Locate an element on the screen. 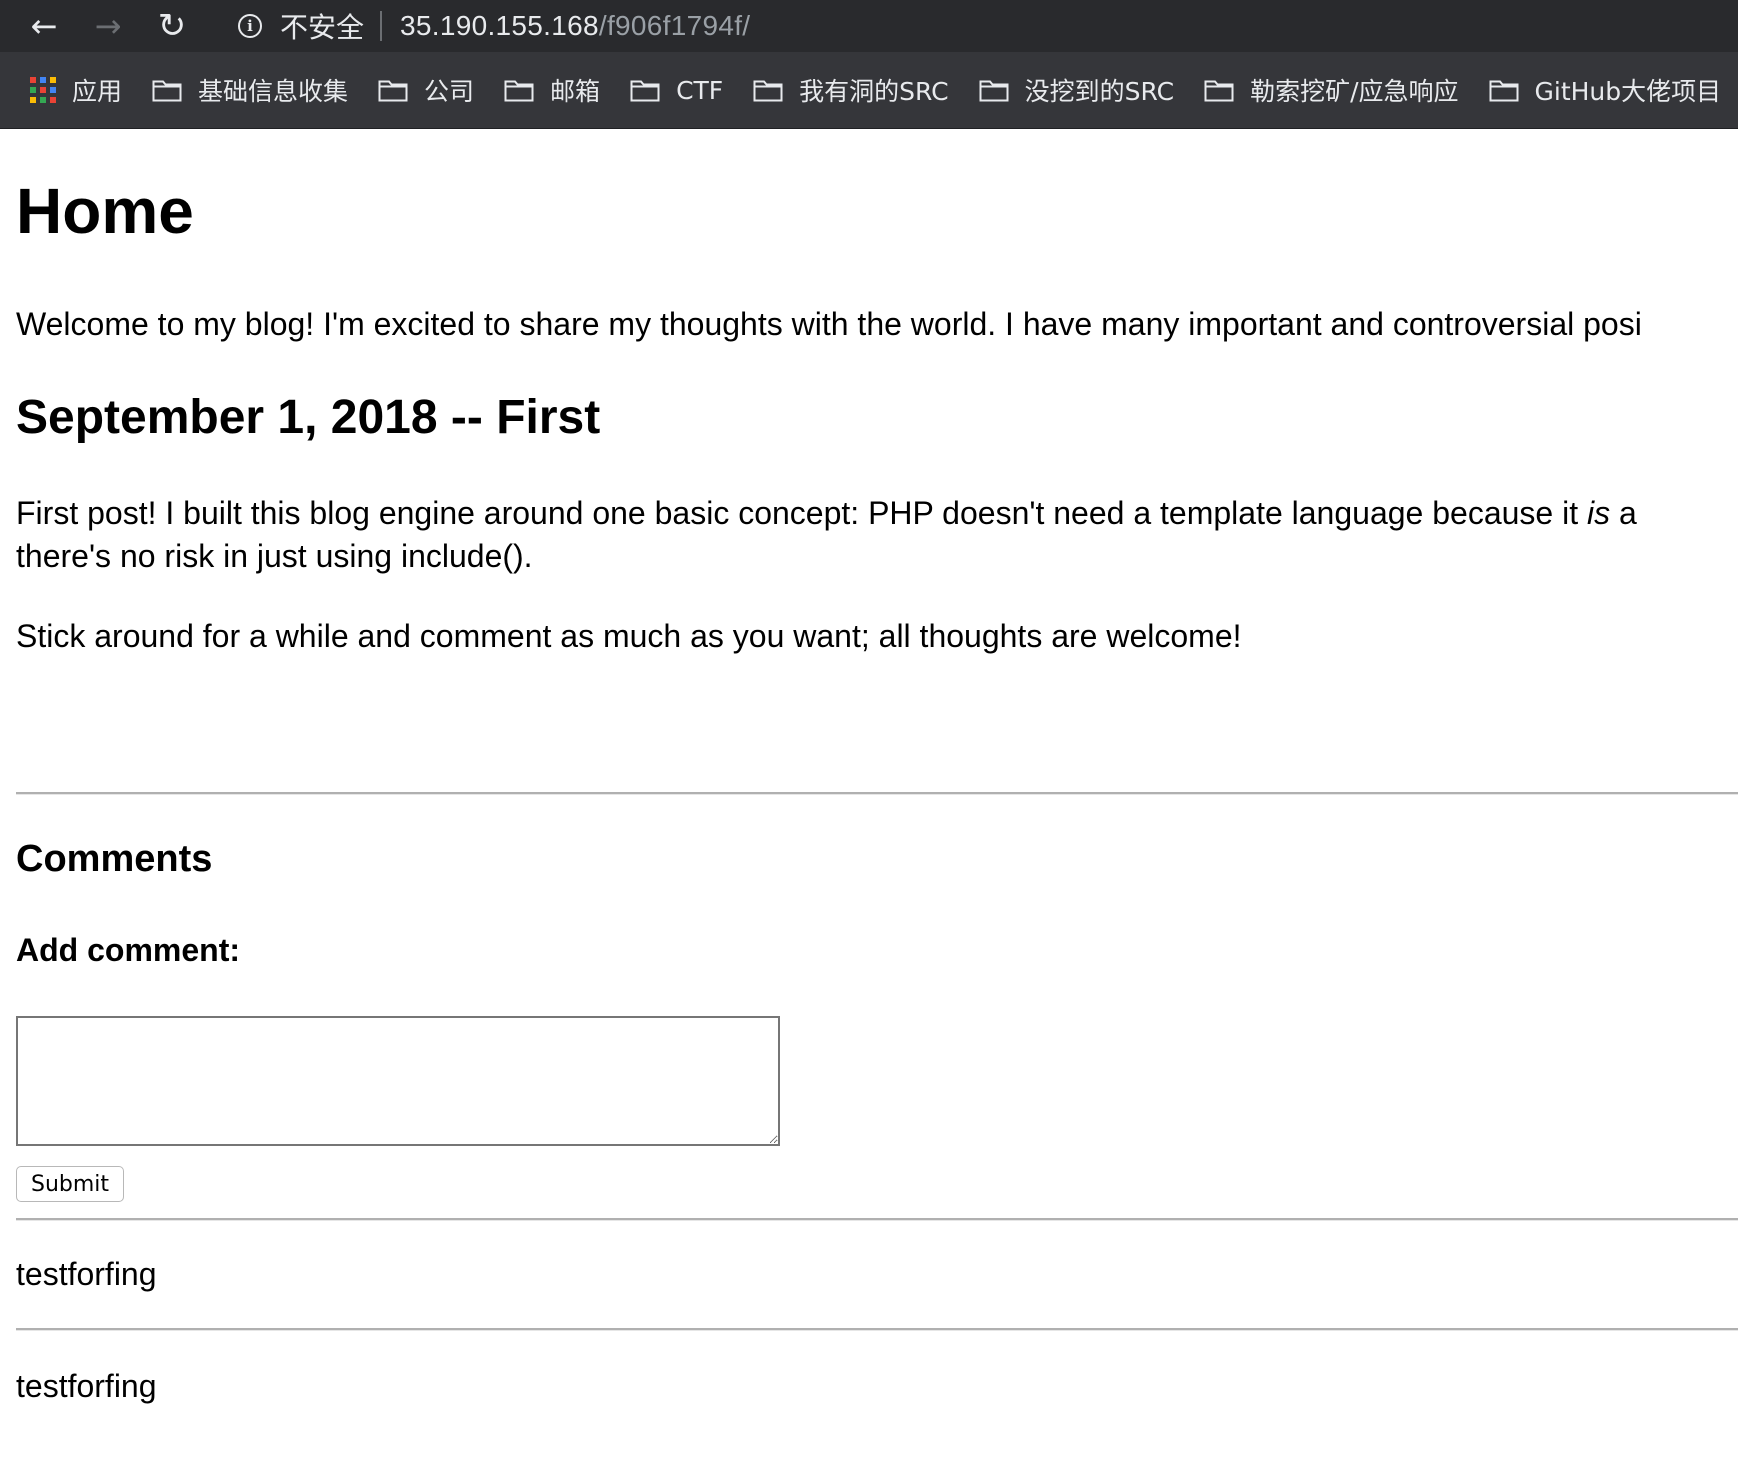 Image resolution: width=1738 pixels, height=1458 pixels. post-title: September 1, 2018 -- First is located at coordinates (308, 417).